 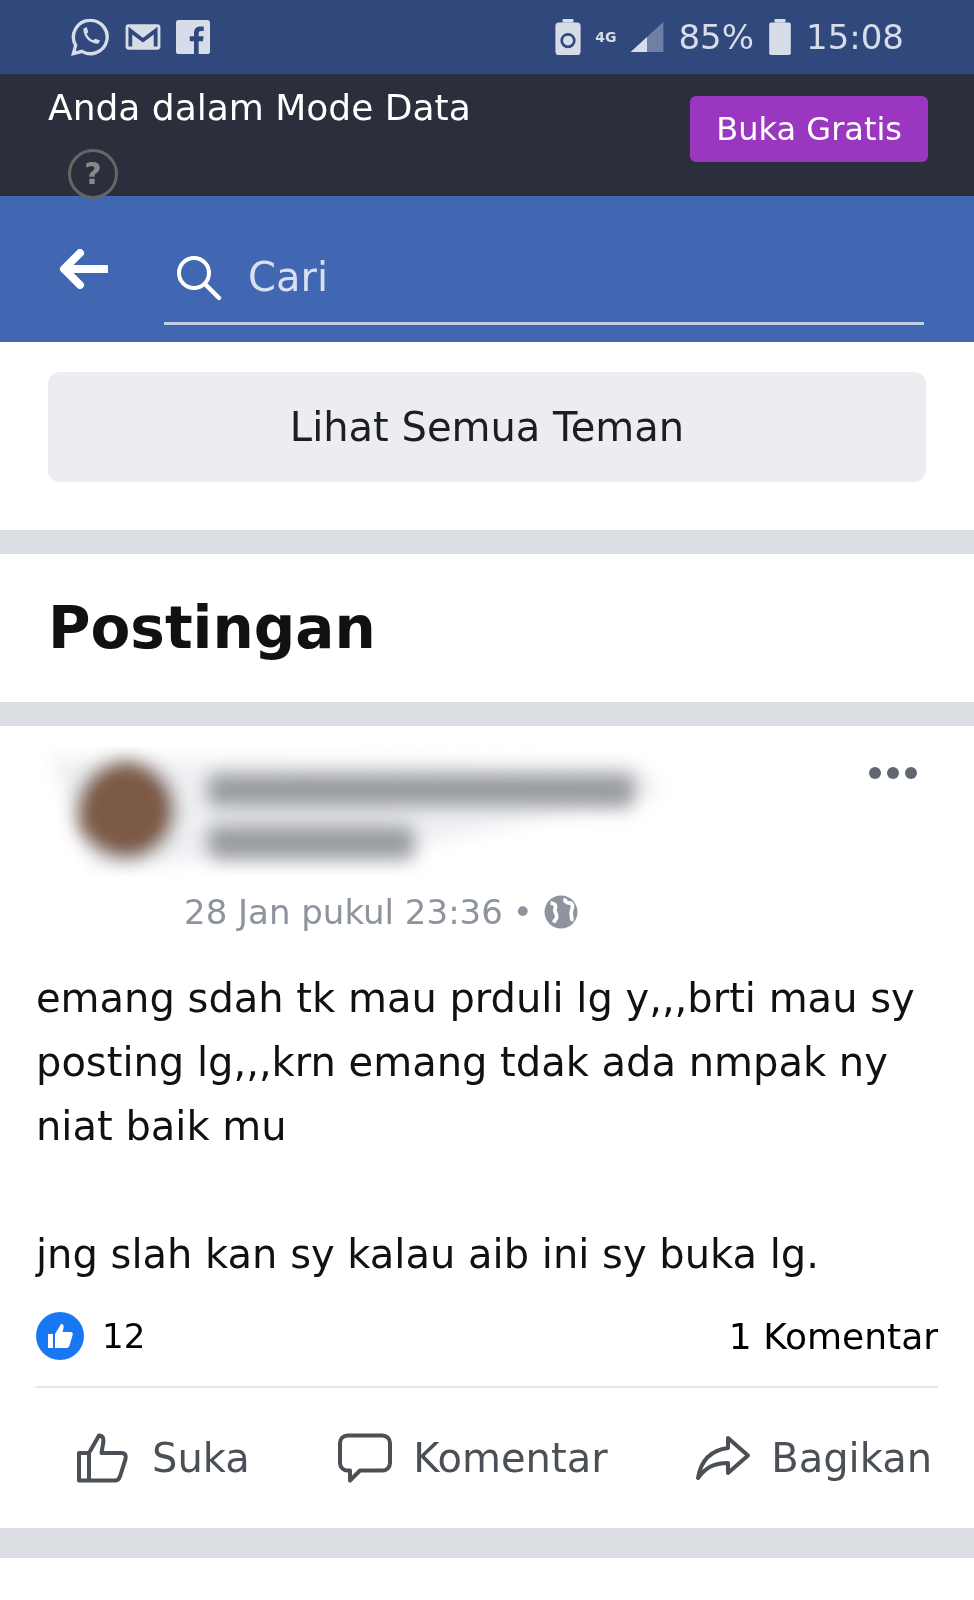 What do you see at coordinates (568, 37) in the screenshot?
I see `battery-saver-icon` at bounding box center [568, 37].